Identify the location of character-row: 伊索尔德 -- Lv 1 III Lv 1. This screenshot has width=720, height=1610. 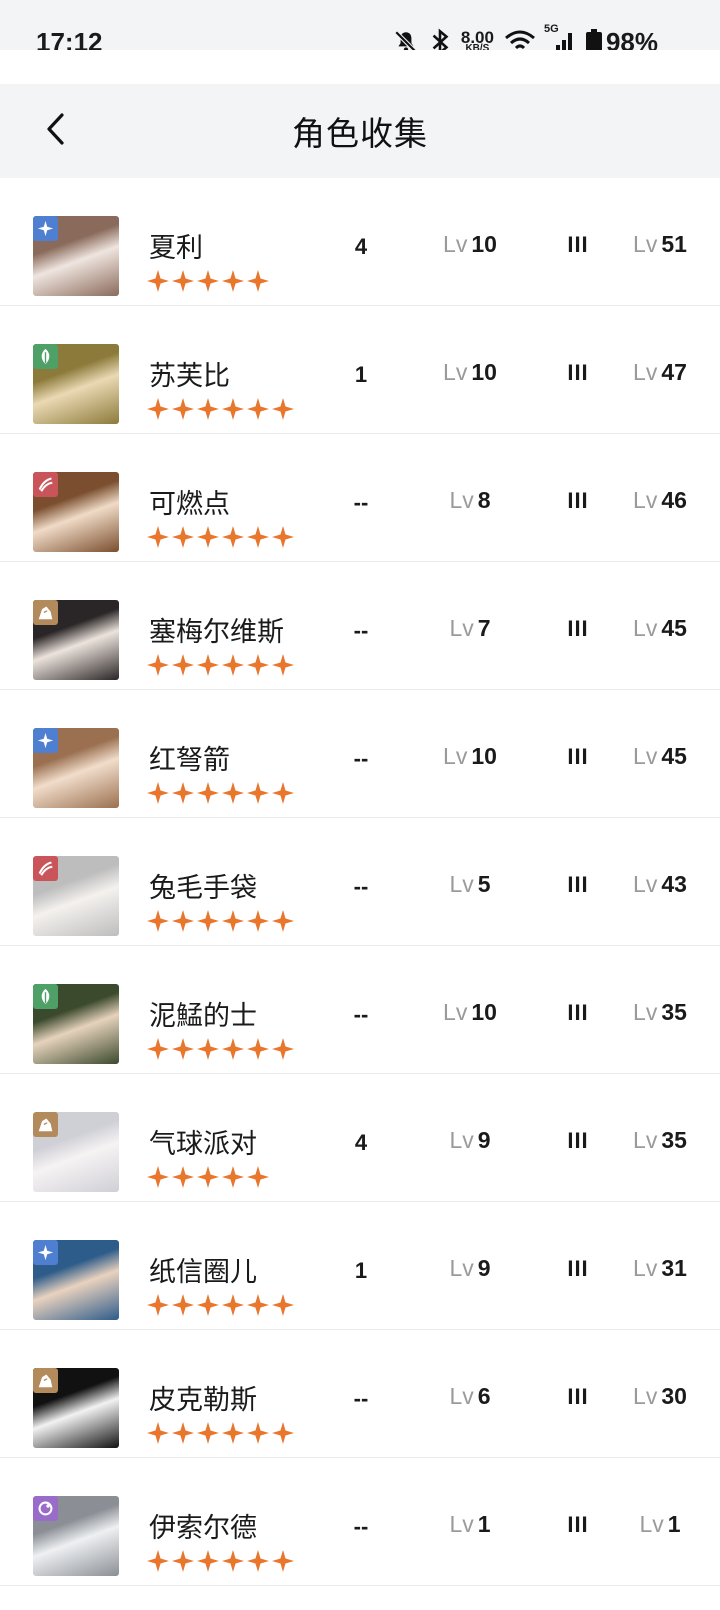
(360, 1522).